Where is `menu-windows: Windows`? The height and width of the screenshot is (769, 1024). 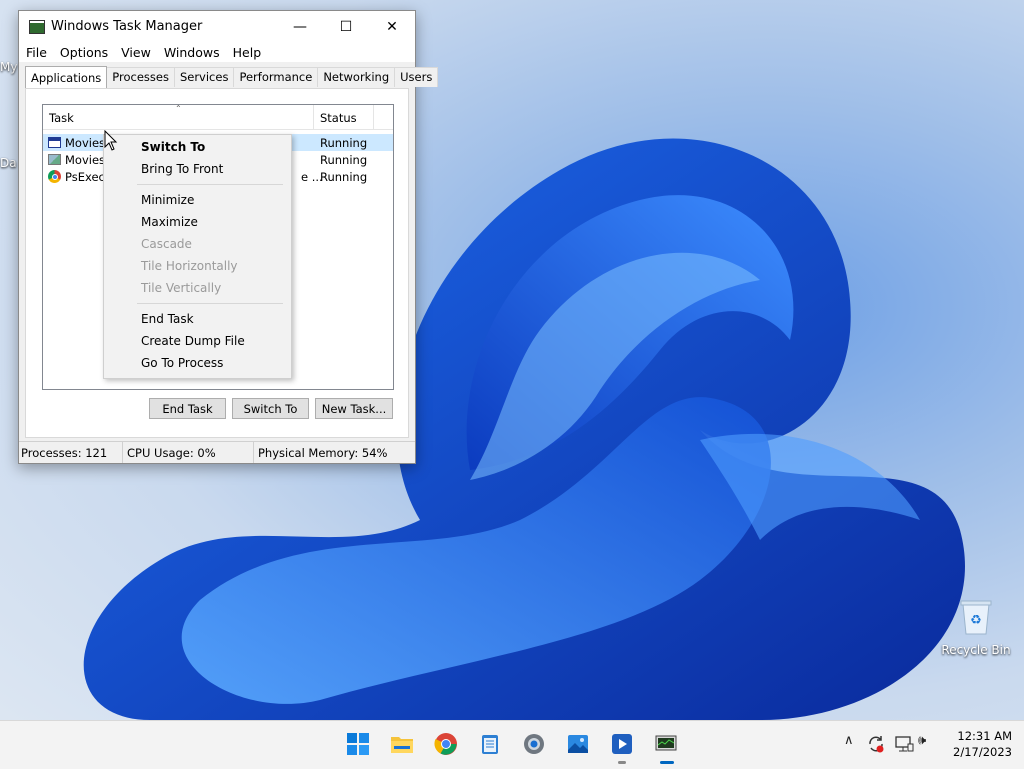 menu-windows: Windows is located at coordinates (192, 52).